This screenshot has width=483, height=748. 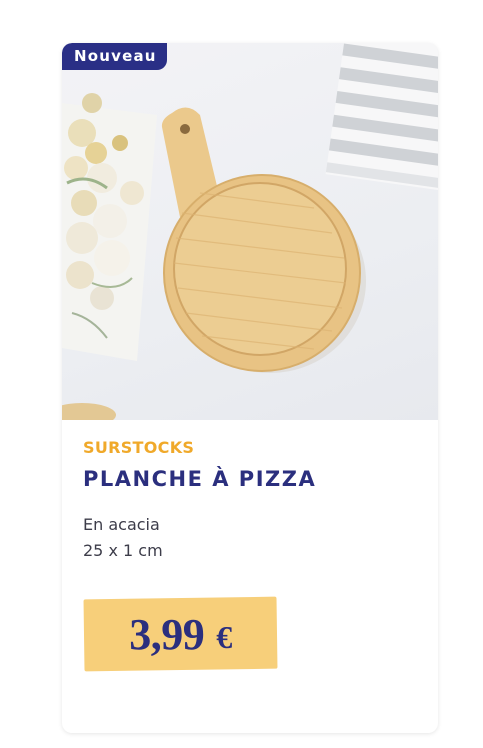 What do you see at coordinates (123, 550) in the screenshot?
I see `product-size: 25 x 1 cm` at bounding box center [123, 550].